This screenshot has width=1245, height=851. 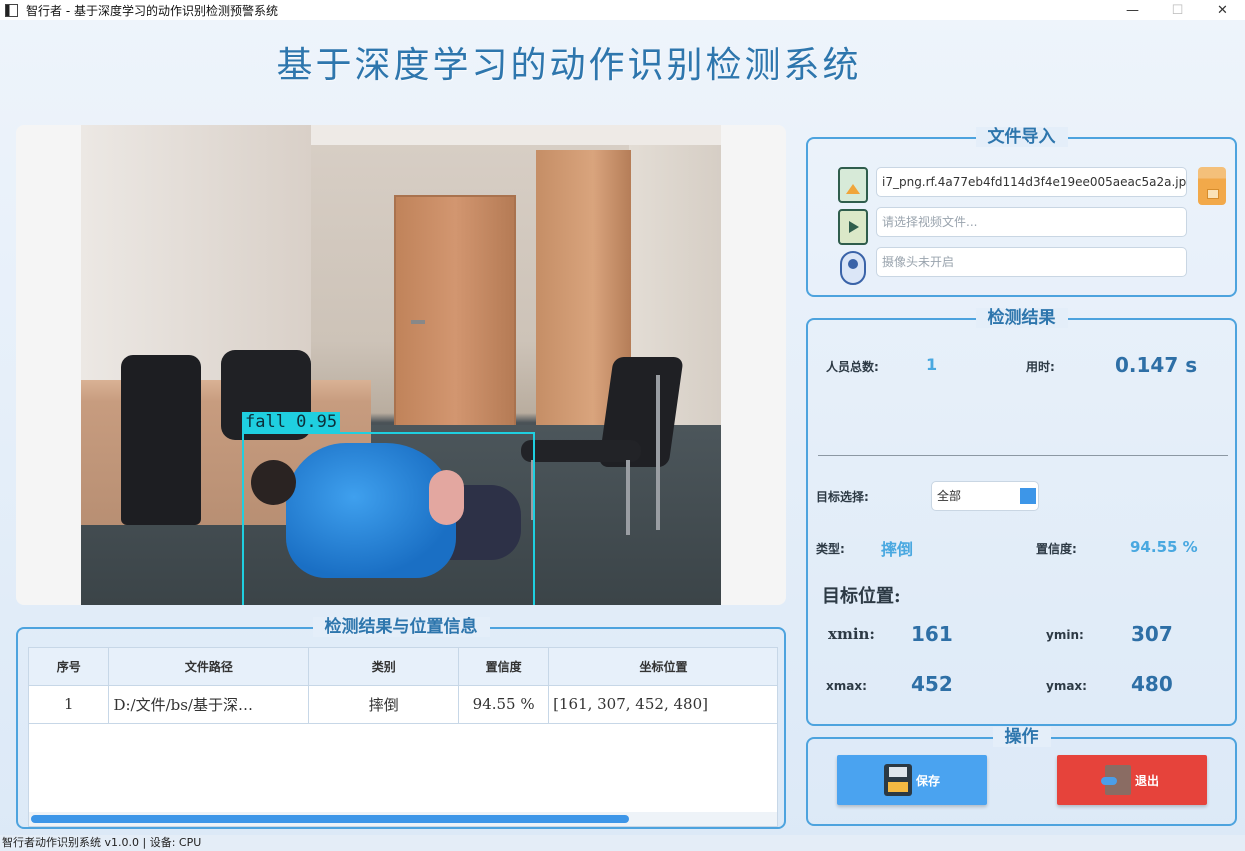 What do you see at coordinates (401, 627) in the screenshot?
I see `results-table-title: 检测结果与位置信息` at bounding box center [401, 627].